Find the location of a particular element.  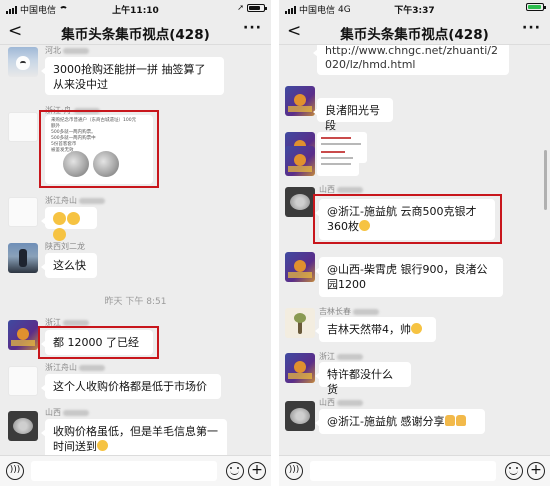

message-bubble: 特许都没什么货 is located at coordinates (363, 379).